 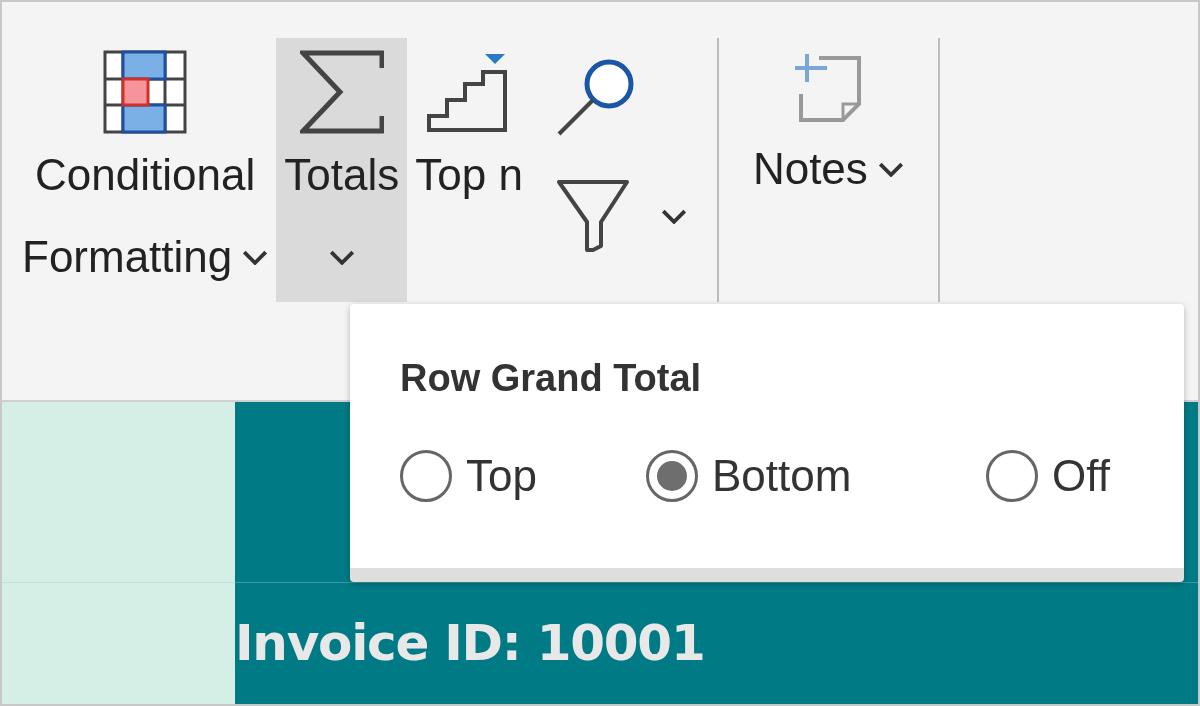 What do you see at coordinates (551, 378) in the screenshot?
I see `popup-title: Row Grand Total` at bounding box center [551, 378].